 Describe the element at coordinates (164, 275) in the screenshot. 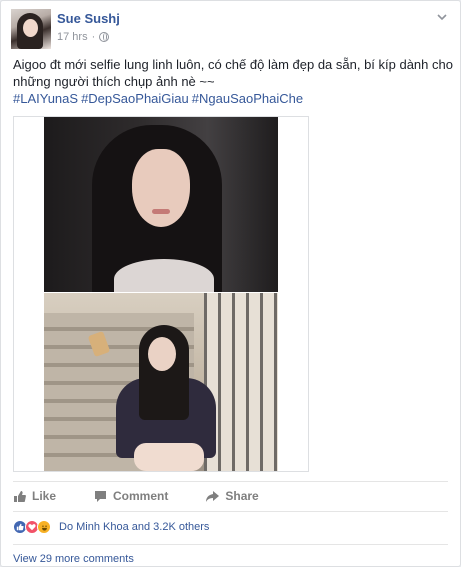

I see `photo-top` at that location.